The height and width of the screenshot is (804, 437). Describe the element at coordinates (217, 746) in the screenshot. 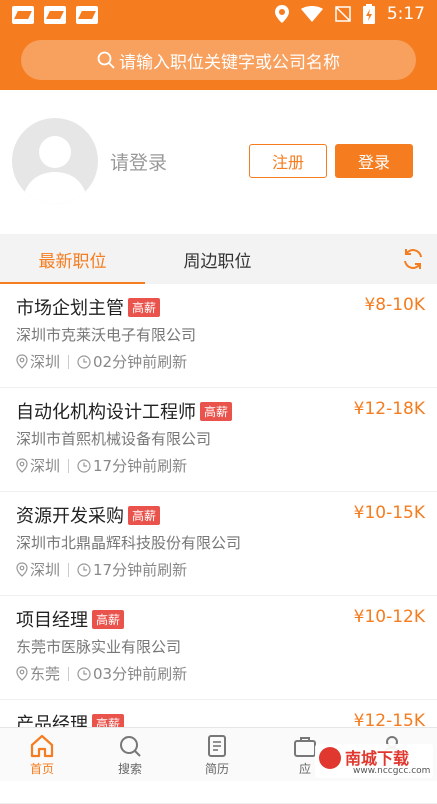

I see `resume-icon` at that location.